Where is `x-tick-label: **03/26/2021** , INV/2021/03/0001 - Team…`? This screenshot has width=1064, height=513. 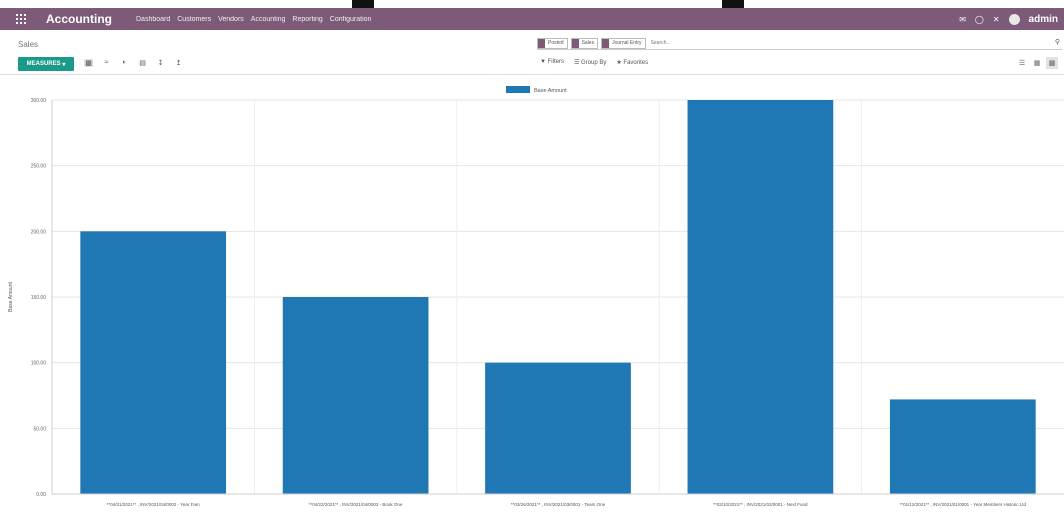
x-tick-label: **03/26/2021** , INV/2021/03/0001 - Team… is located at coordinates (558, 504).